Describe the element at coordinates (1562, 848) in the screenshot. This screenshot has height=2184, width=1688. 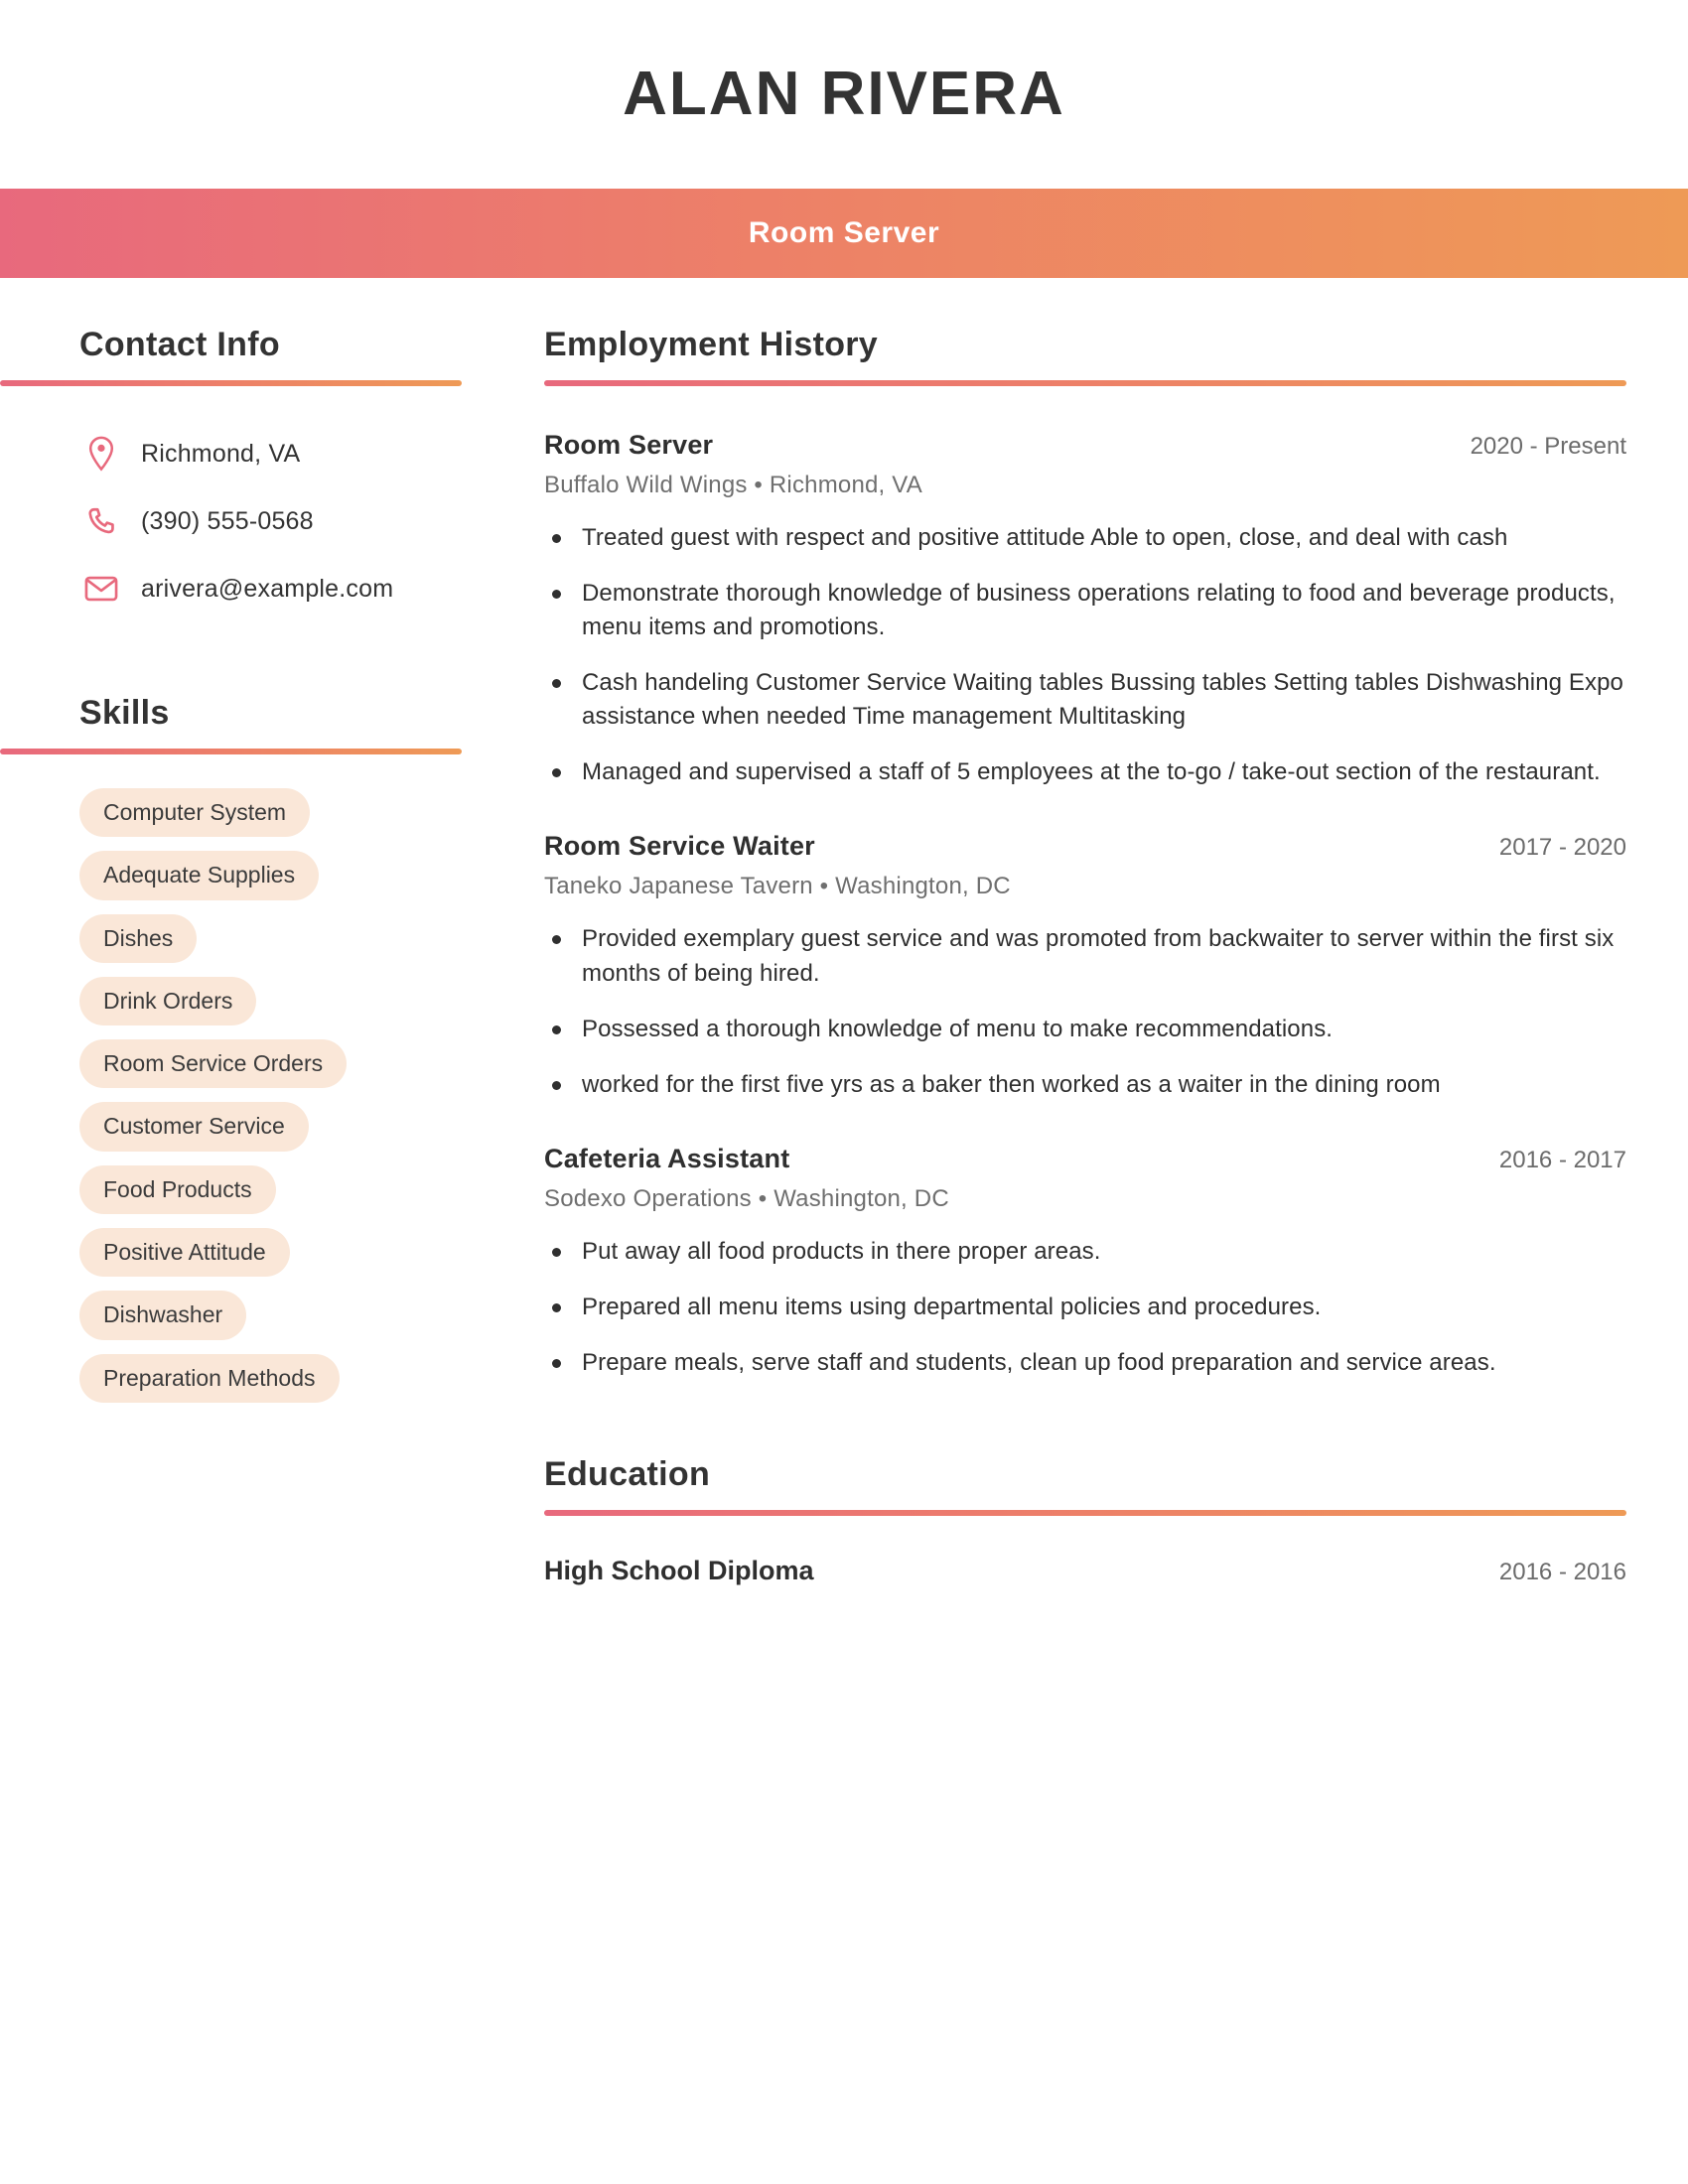
I see `job-dates: 2017 - 2020` at that location.